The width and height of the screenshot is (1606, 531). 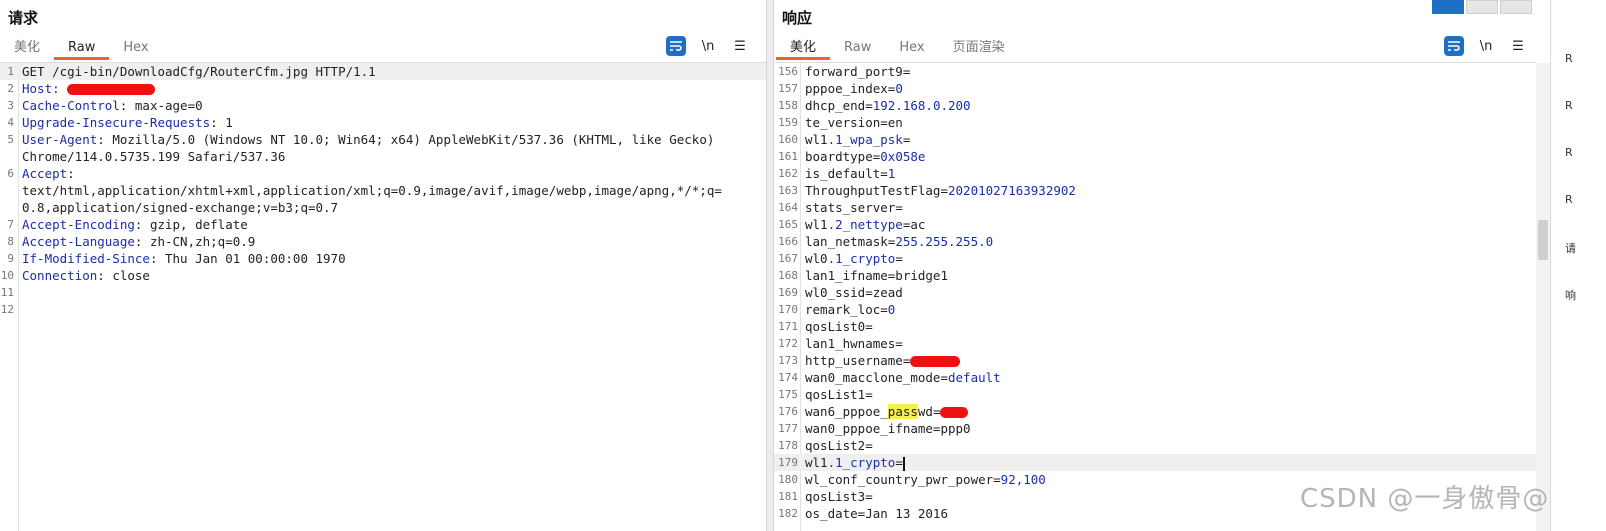 I want to click on split-vertical-icon, so click(x=1482, y=7).